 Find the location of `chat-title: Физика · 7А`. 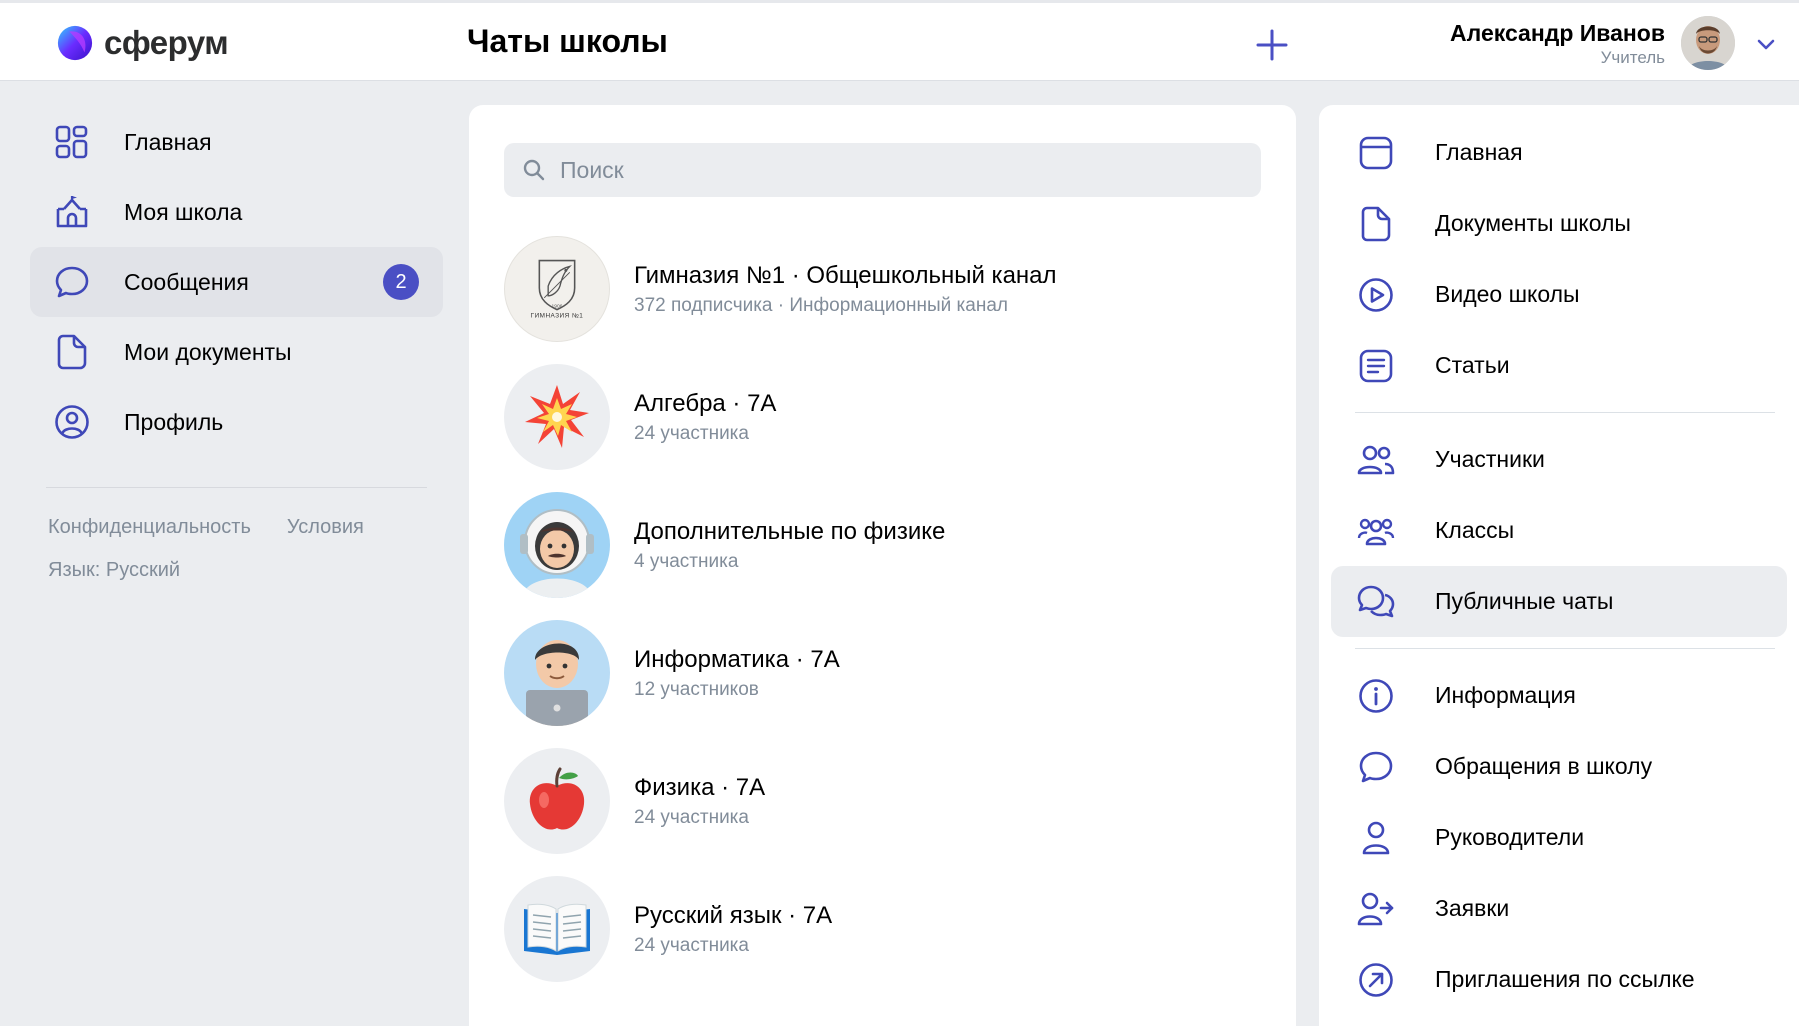

chat-title: Физика · 7А is located at coordinates (700, 787).